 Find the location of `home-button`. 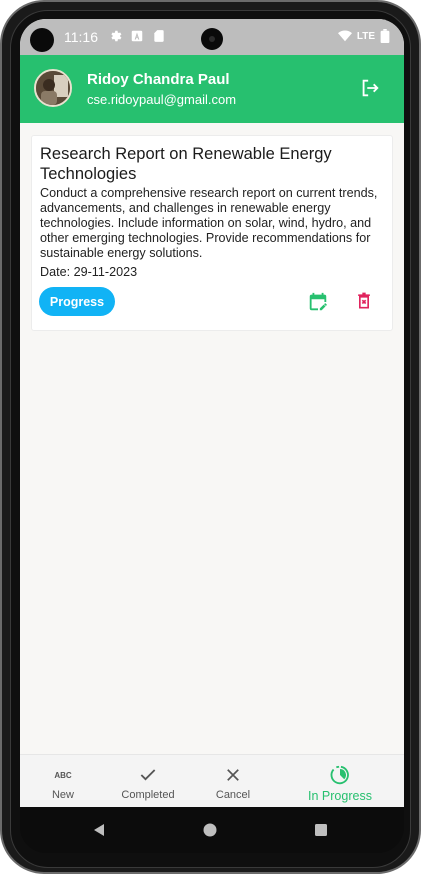

home-button is located at coordinates (210, 831).